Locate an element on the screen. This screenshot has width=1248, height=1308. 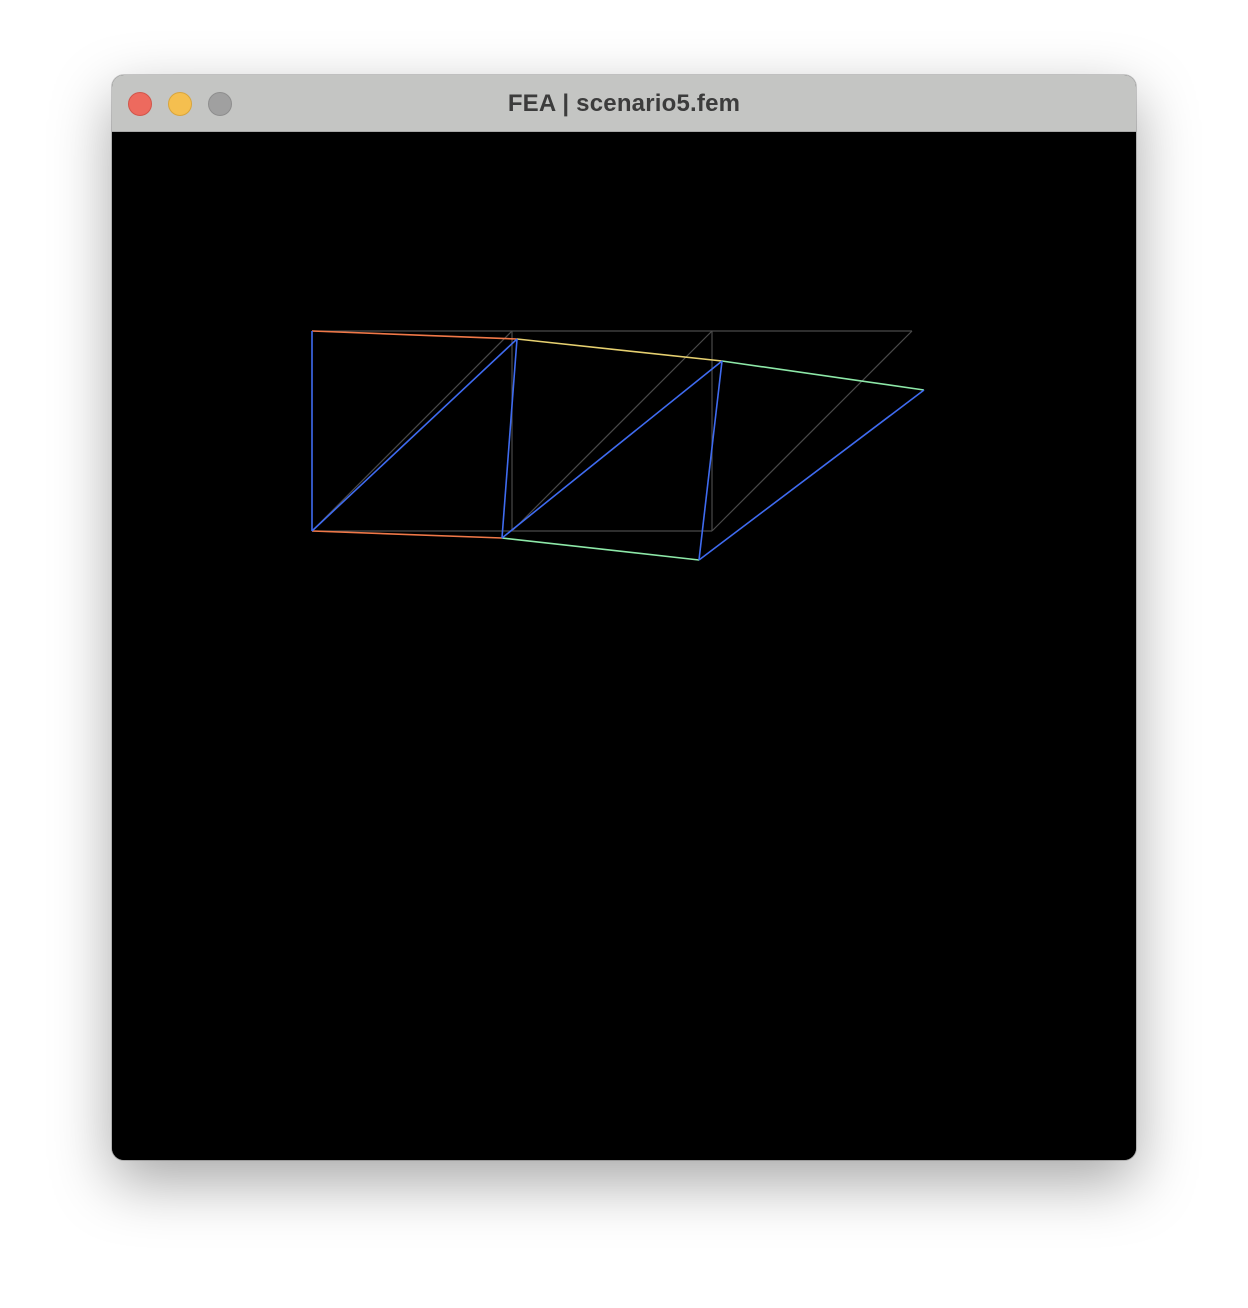
undeformed-mesh is located at coordinates (612, 431).